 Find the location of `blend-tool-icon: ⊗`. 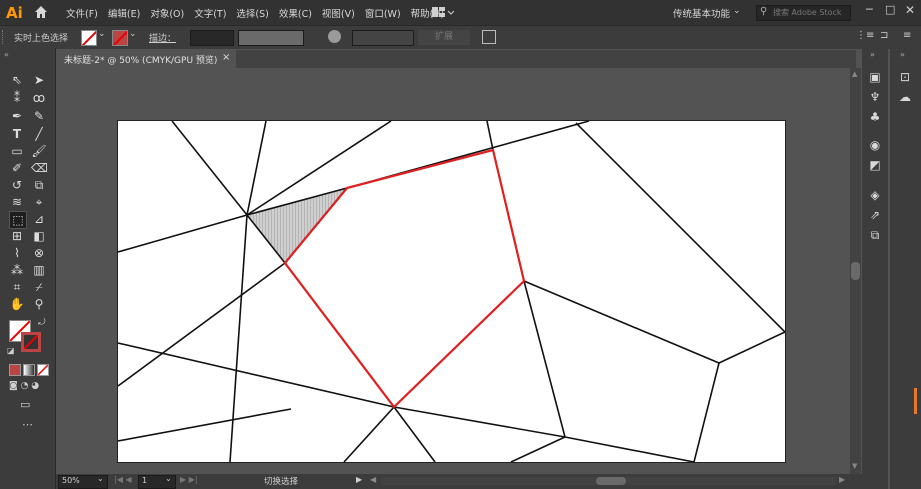

blend-tool-icon: ⊗ is located at coordinates (39, 253).